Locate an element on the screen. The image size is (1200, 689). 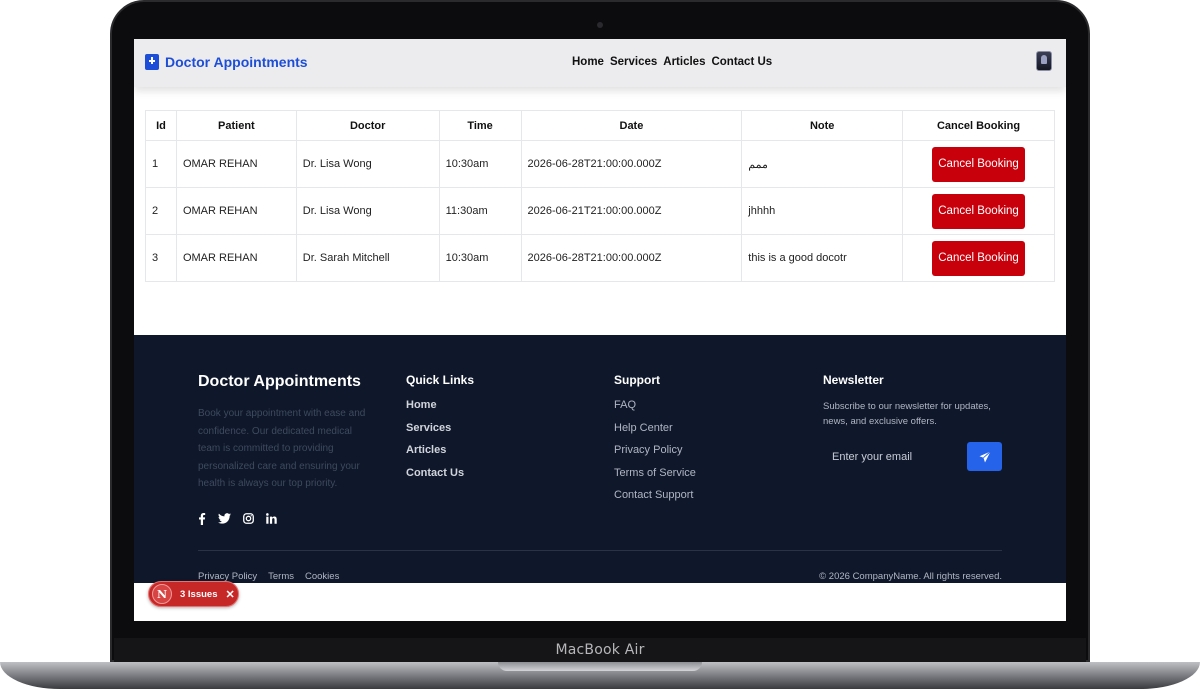
footer-link-terms-of-service: Terms of Service is located at coordinates (655, 473).